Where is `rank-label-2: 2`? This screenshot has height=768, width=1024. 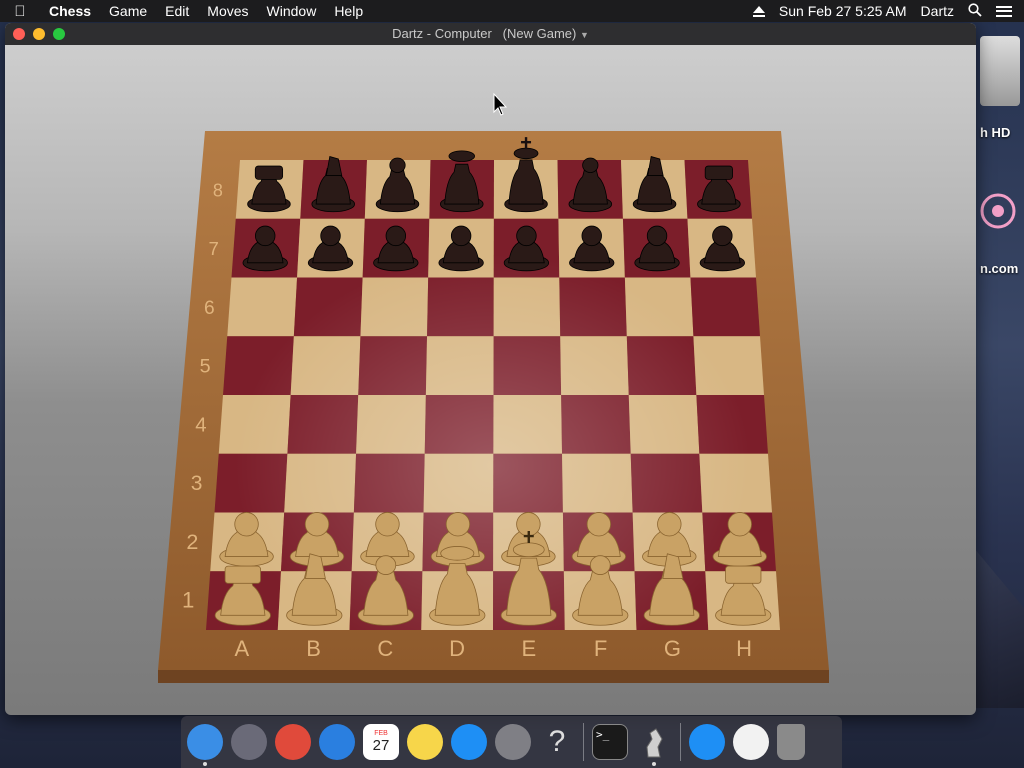 rank-label-2: 2 is located at coordinates (192, 541).